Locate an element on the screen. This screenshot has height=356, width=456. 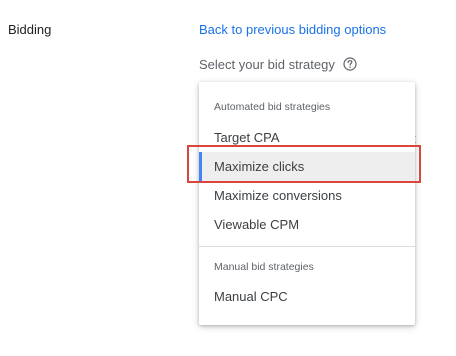
group-divider is located at coordinates (307, 246).